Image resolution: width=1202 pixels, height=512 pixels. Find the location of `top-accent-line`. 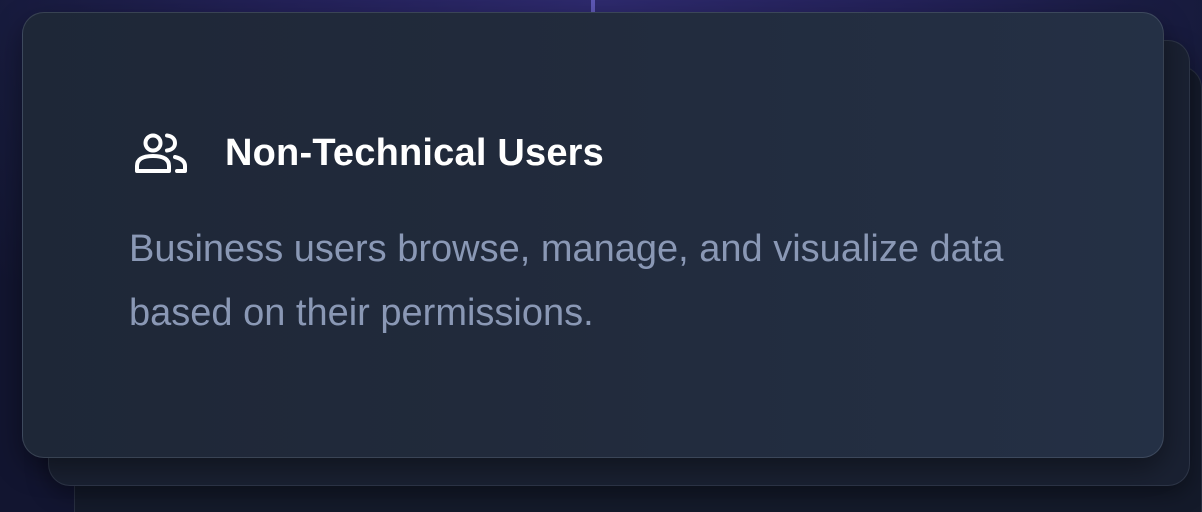

top-accent-line is located at coordinates (593, 6).